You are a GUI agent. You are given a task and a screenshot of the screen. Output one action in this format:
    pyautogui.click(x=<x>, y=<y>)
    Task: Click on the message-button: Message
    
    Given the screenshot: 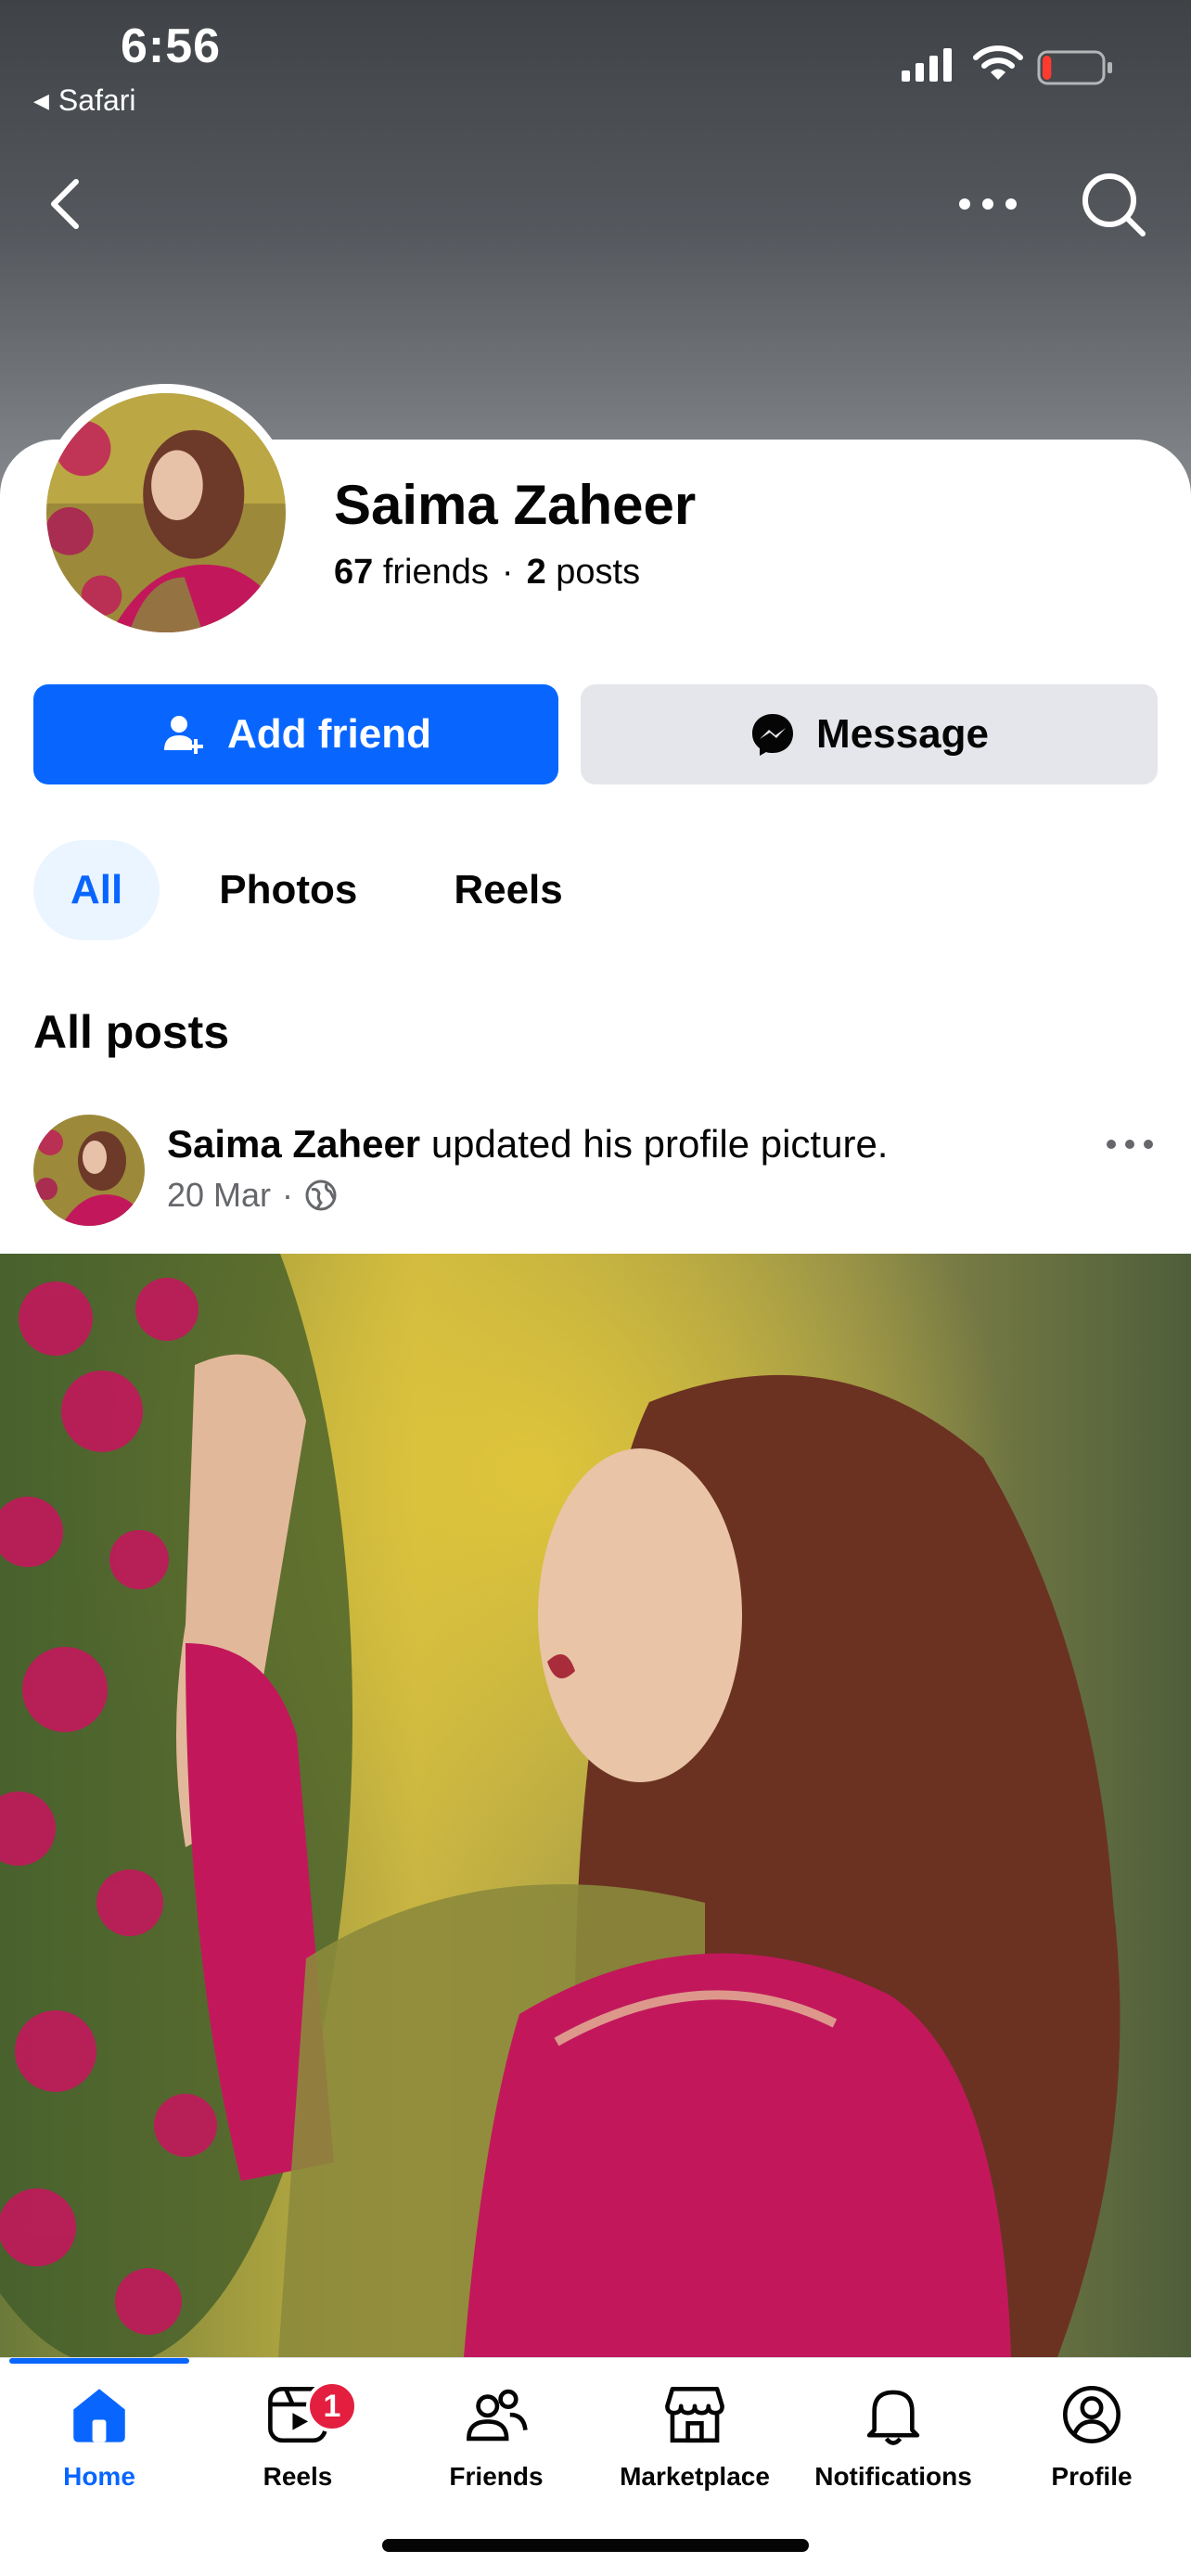 What is the action you would take?
    pyautogui.click(x=869, y=734)
    